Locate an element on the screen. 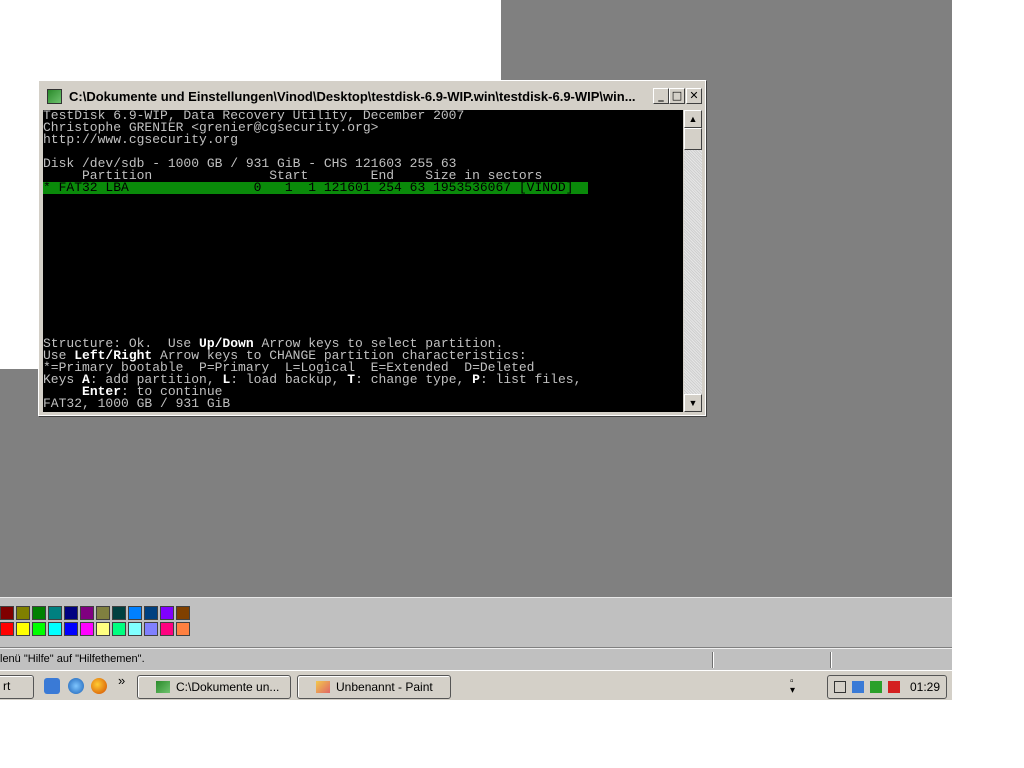 Image resolution: width=1024 pixels, height=768 pixels. start-label: rt is located at coordinates (7, 686).